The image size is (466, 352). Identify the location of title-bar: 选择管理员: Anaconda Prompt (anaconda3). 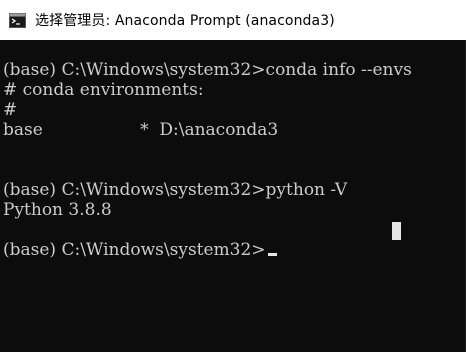
(233, 20).